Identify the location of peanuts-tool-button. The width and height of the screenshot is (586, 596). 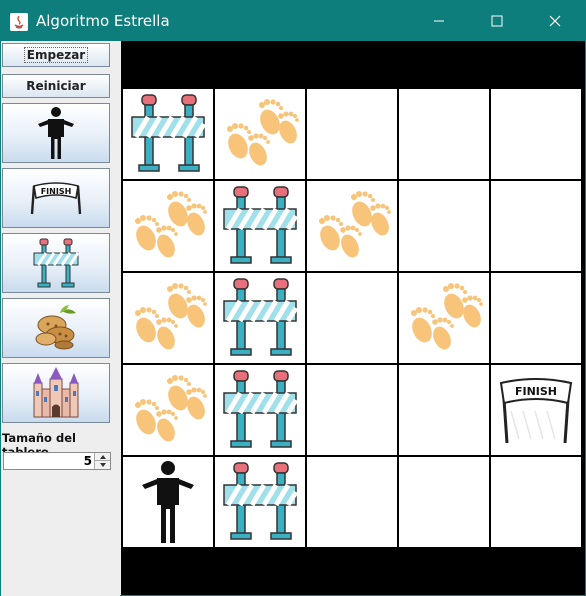
(56, 328).